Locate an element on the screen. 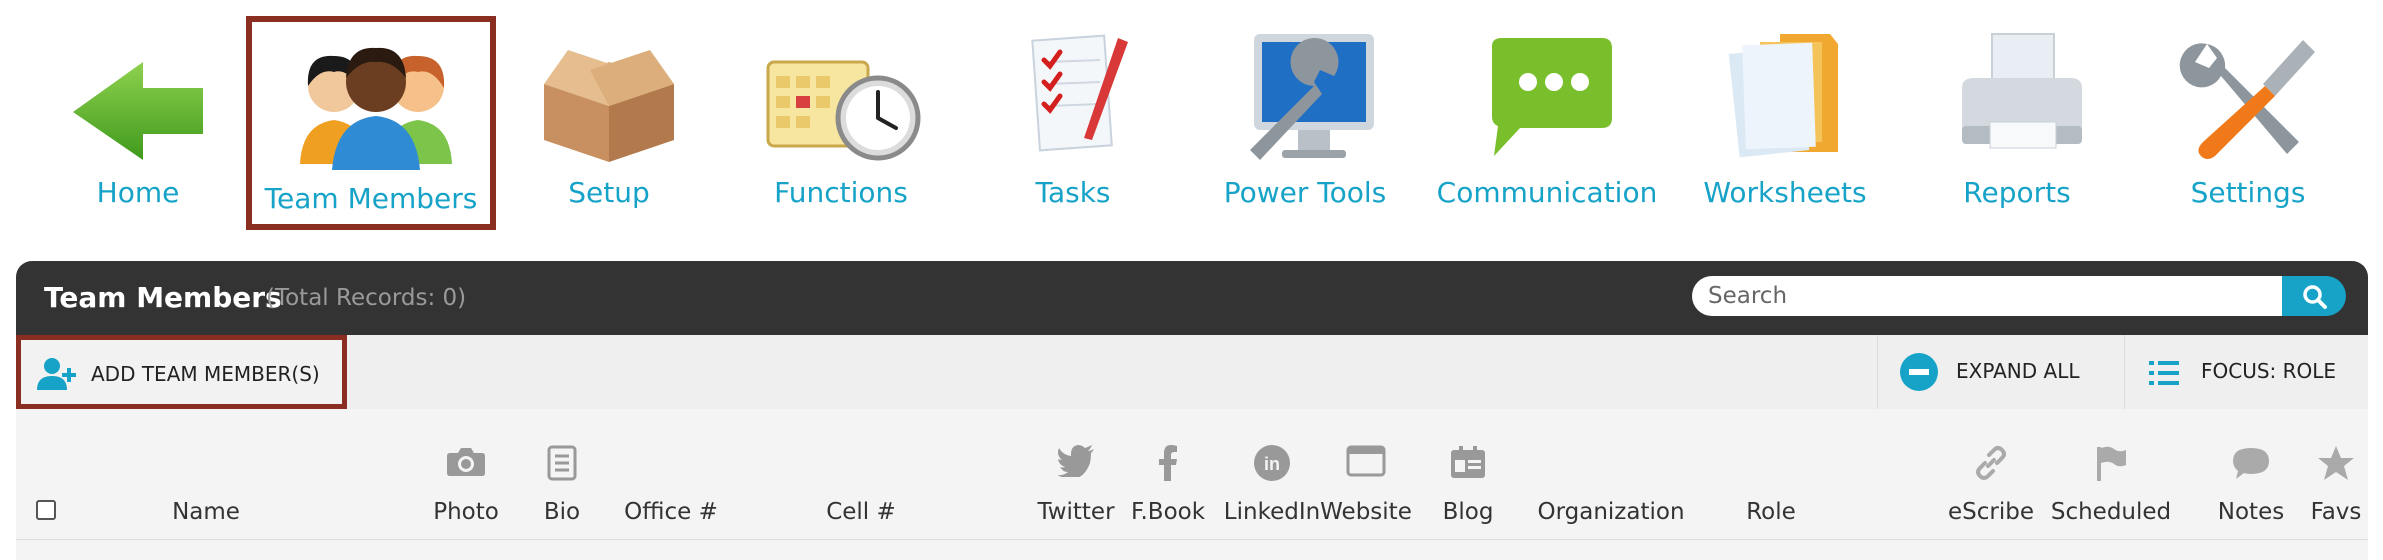 The image size is (2383, 560). calendar-clock-icon is located at coordinates (841, 95).